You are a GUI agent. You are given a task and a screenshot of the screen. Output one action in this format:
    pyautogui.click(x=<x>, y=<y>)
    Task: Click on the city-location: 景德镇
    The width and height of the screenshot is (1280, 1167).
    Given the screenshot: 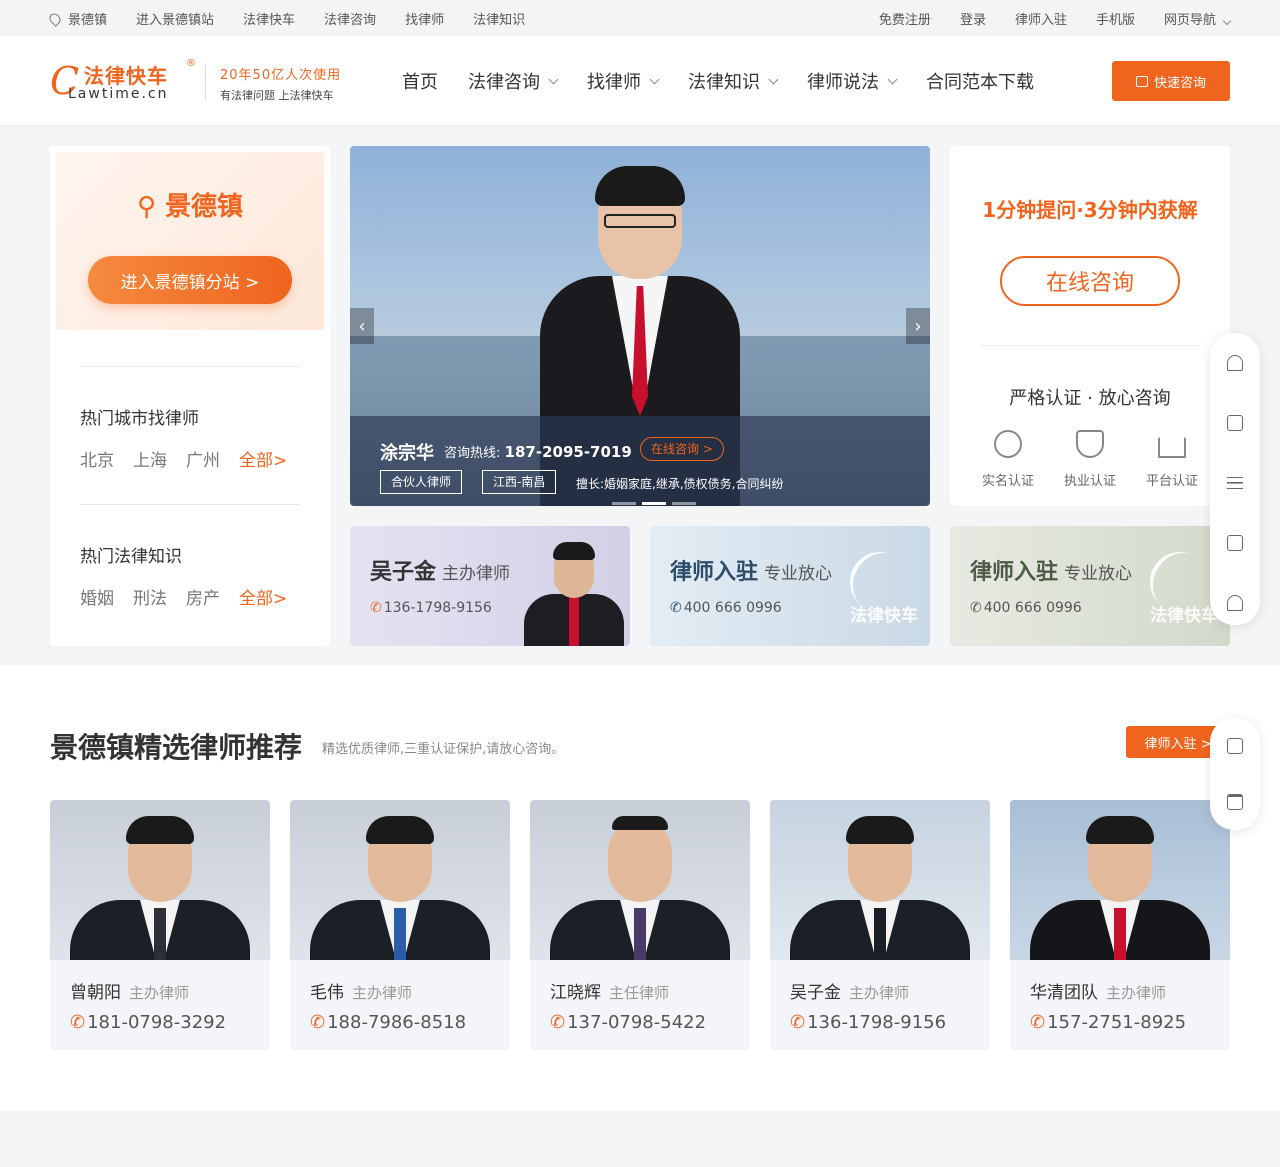 What is the action you would take?
    pyautogui.click(x=77, y=18)
    